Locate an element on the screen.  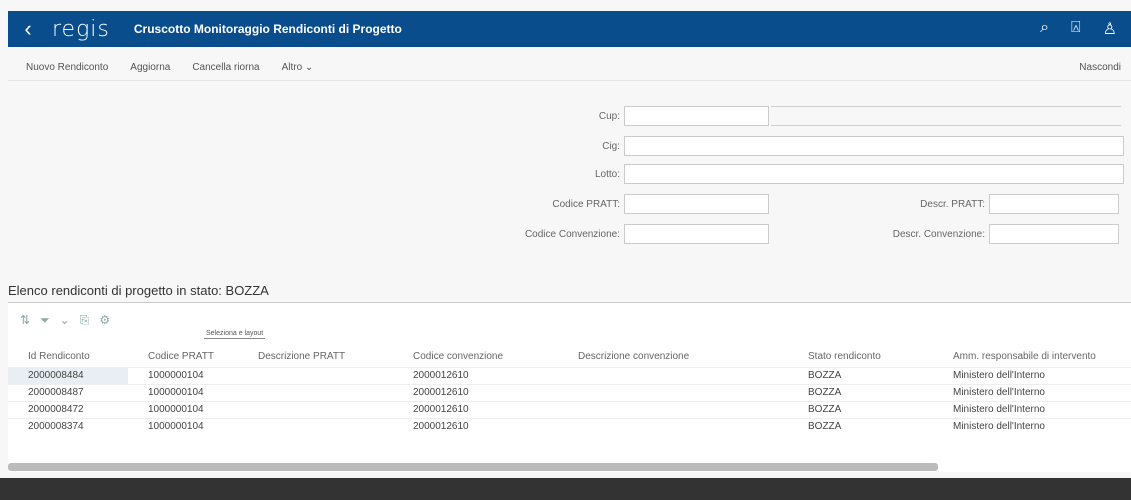
col-status: Stato rendiconto is located at coordinates (860, 357).